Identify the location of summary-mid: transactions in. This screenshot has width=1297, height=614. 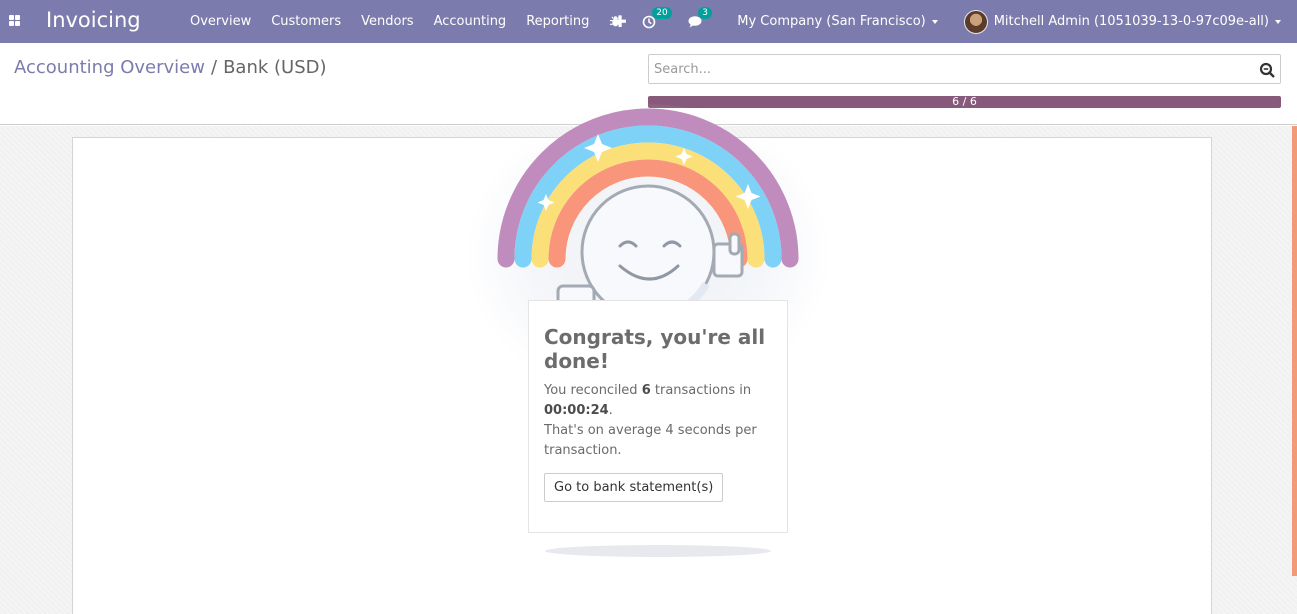
(701, 390).